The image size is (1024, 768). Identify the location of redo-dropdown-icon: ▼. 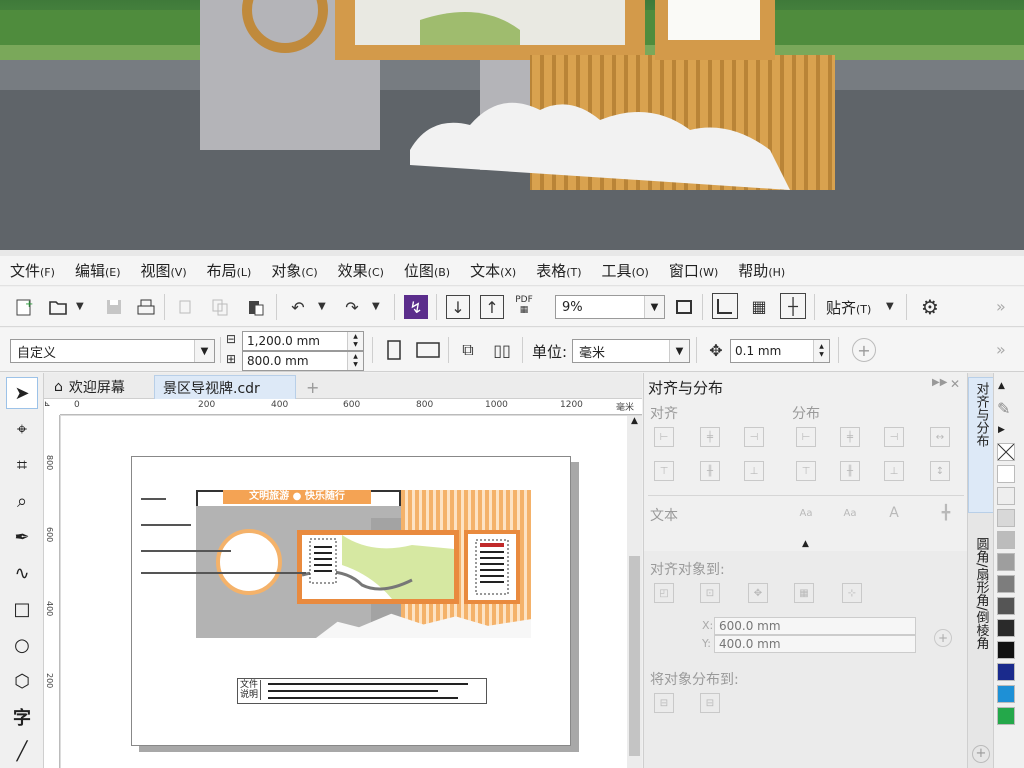
(376, 306).